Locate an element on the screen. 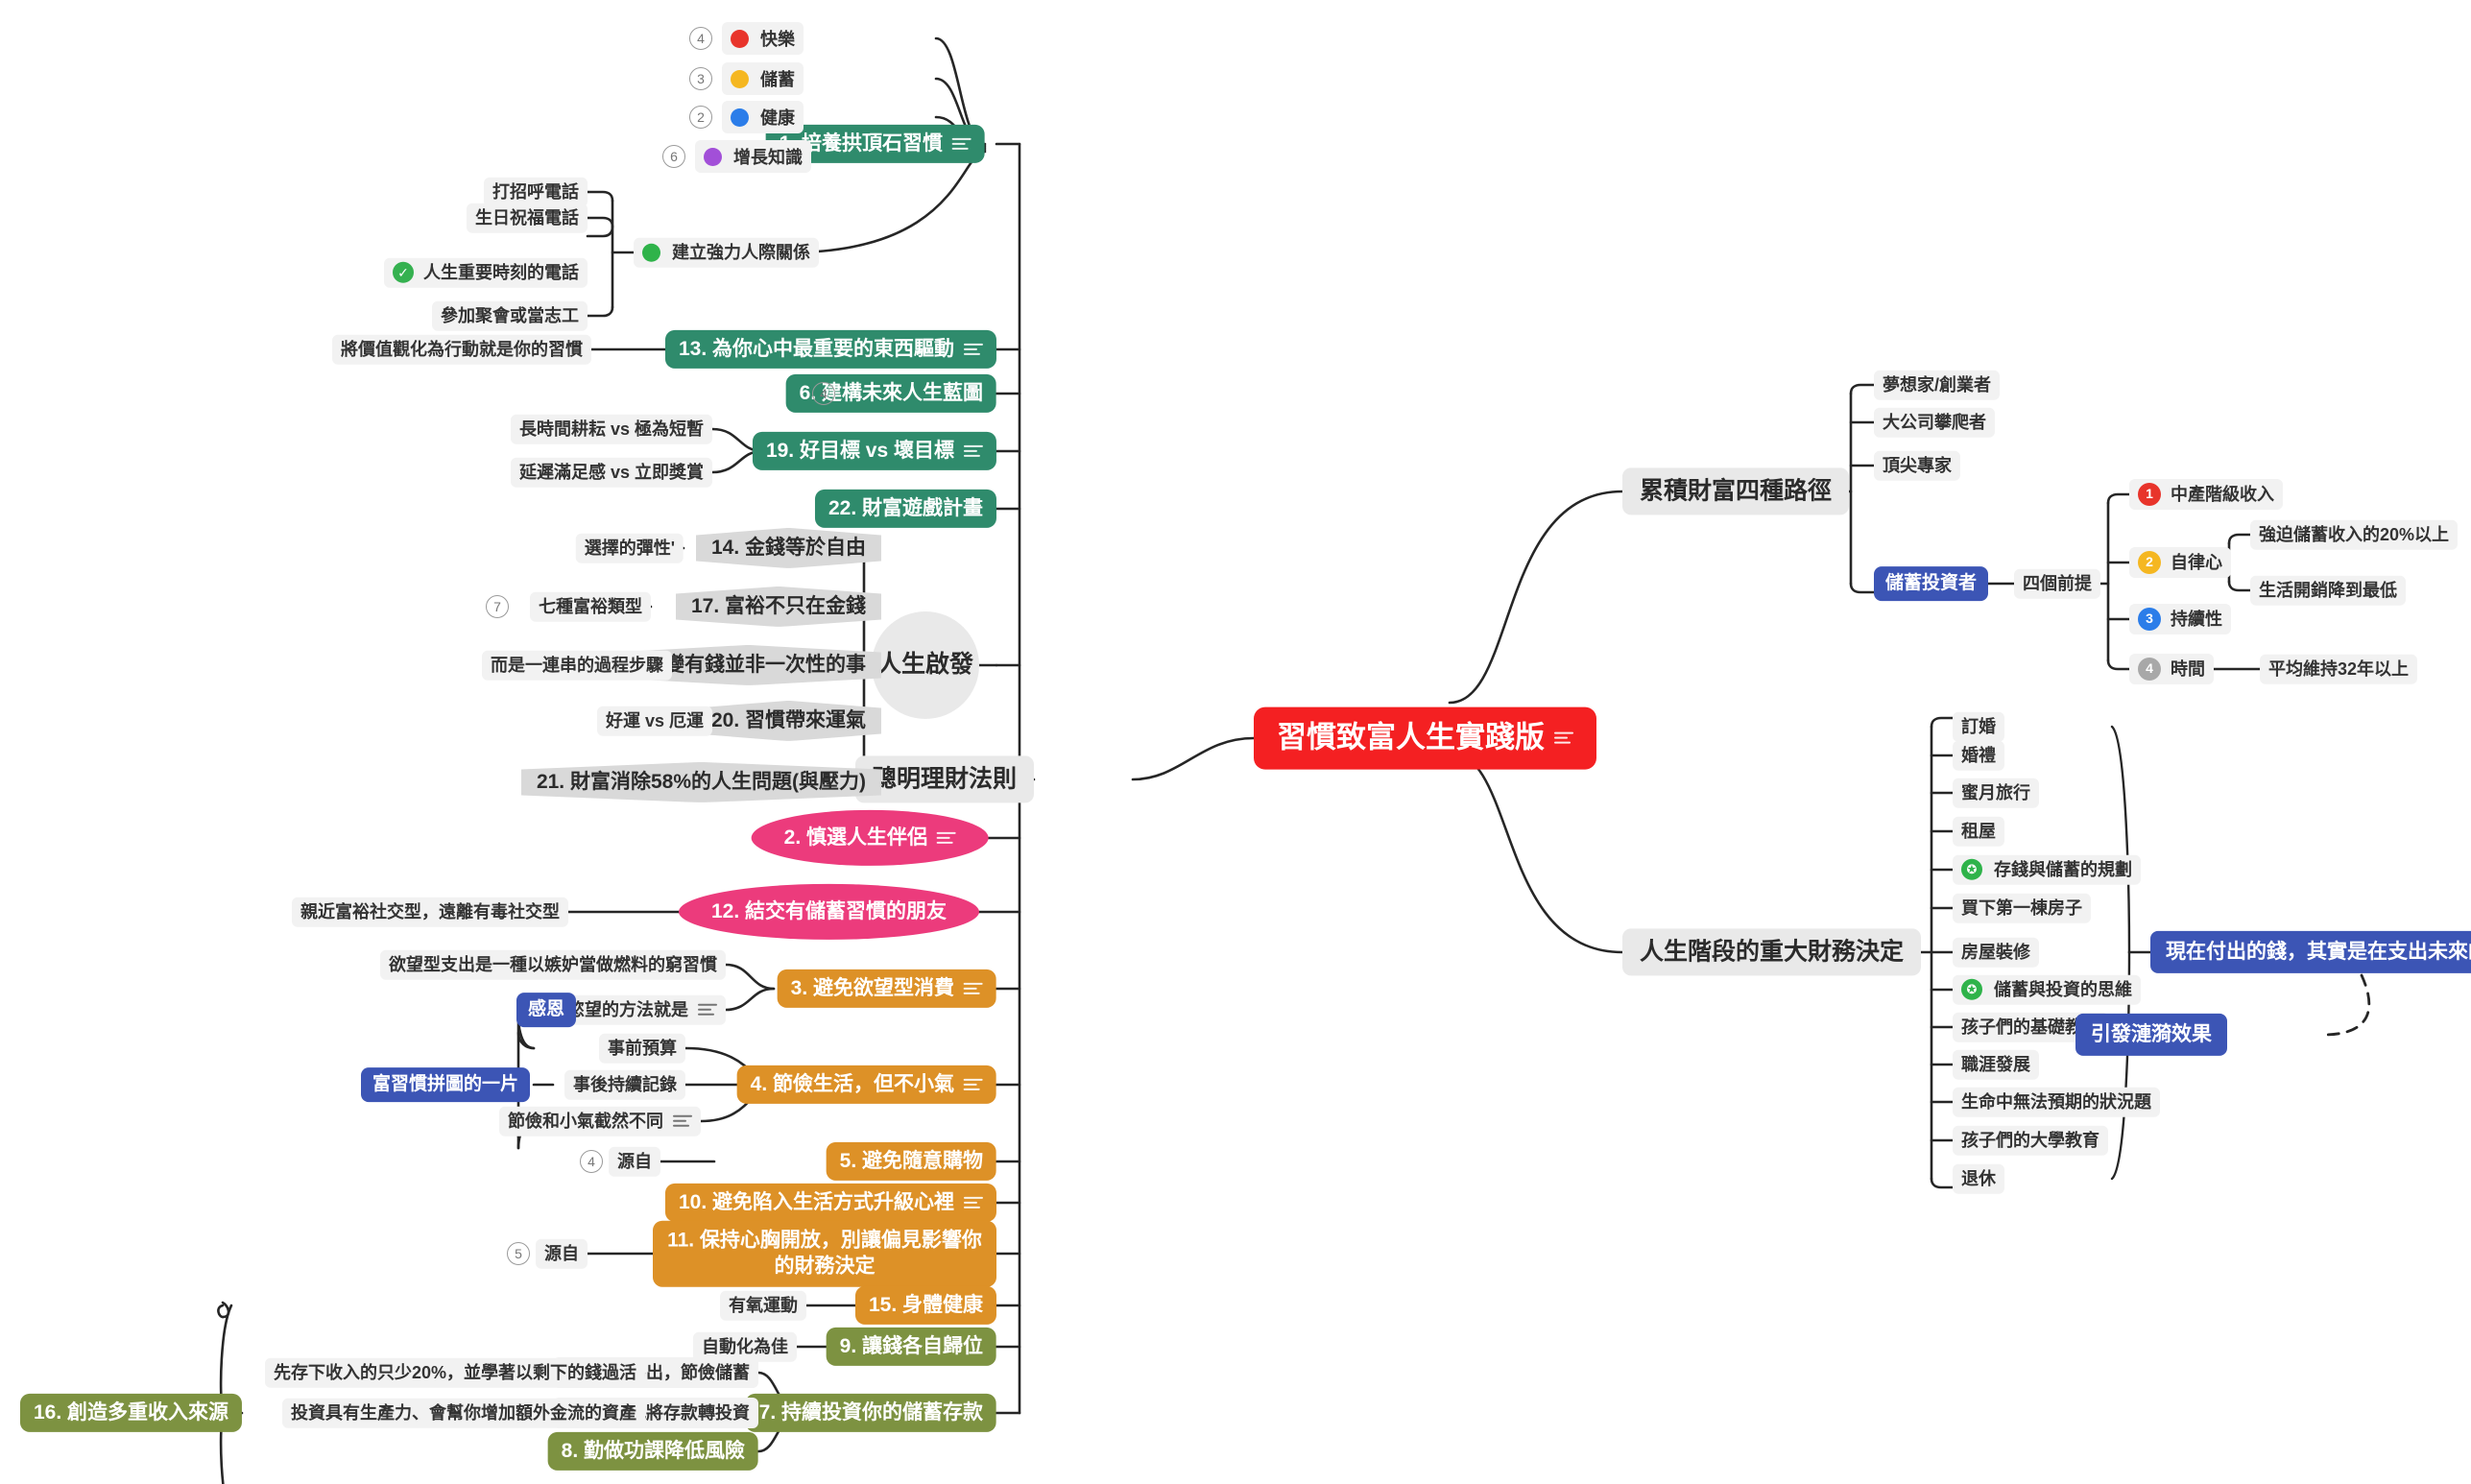  life-stage-item-1-label: 婚禮 is located at coordinates (1979, 755).